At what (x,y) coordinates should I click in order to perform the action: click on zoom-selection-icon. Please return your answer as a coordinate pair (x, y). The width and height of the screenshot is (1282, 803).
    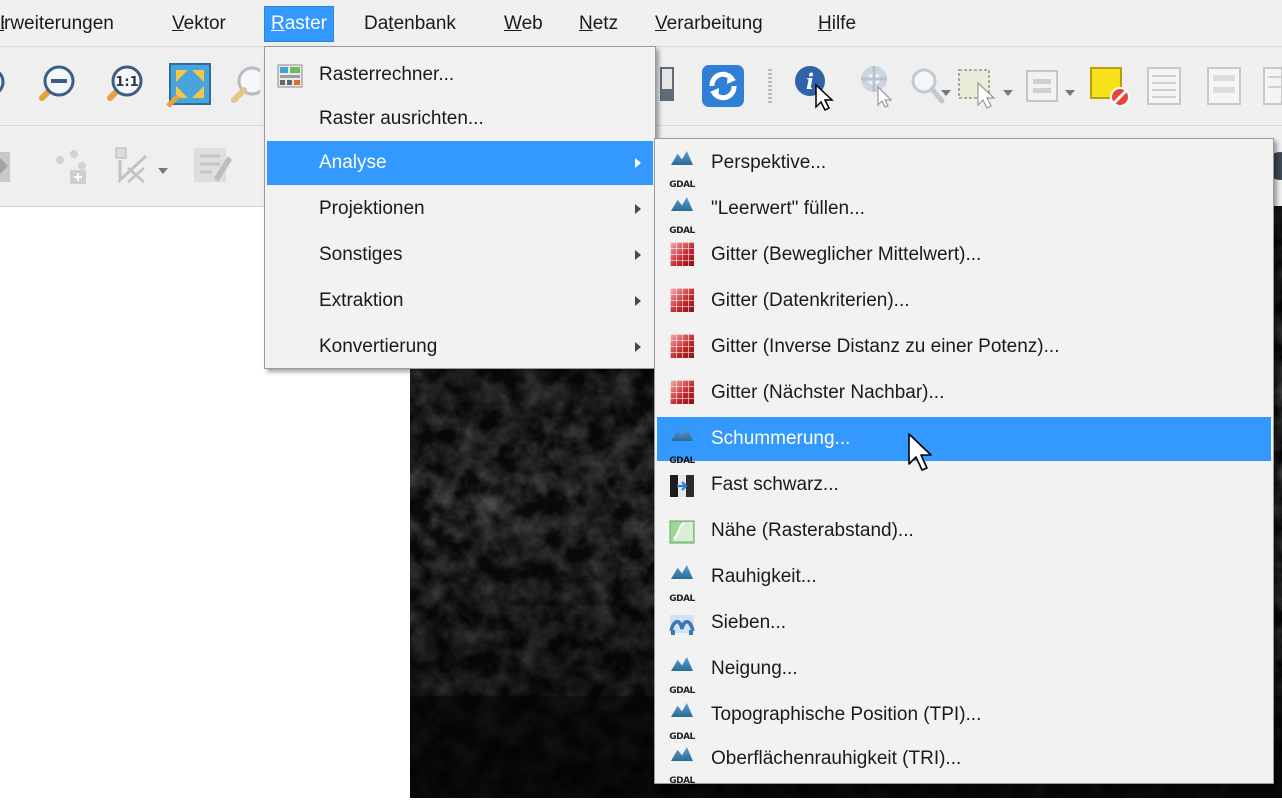
    Looking at the image, I should click on (245, 85).